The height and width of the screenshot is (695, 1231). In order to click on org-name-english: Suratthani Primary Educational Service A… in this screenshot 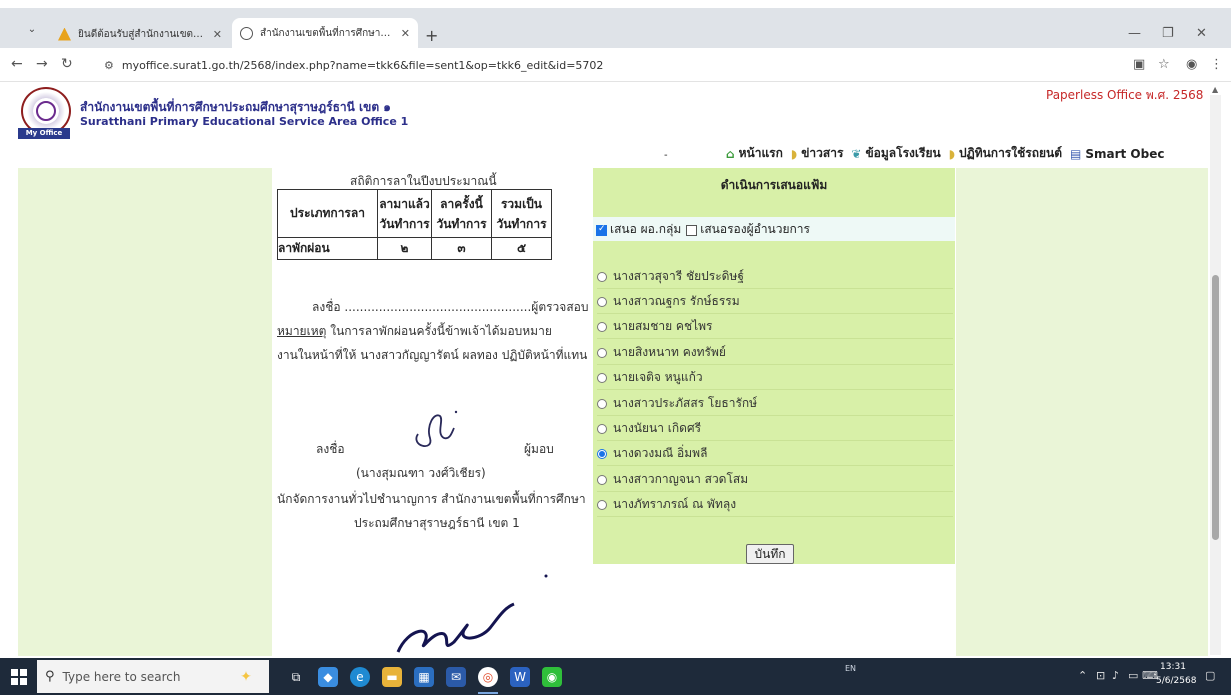, I will do `click(244, 121)`.